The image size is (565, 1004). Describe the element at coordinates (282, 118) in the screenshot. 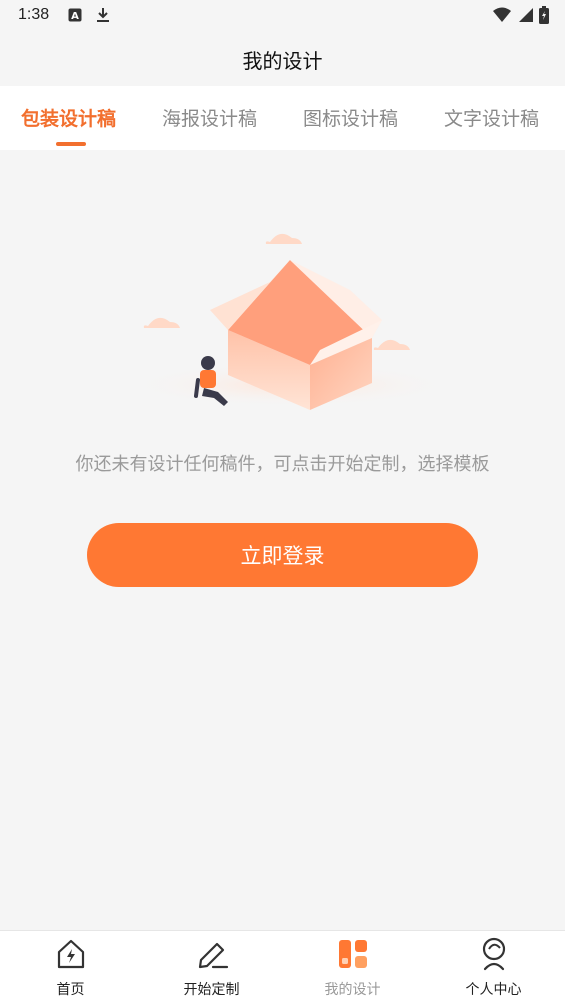

I see `tab-bar: 包装设计稿 海报设计稿 图标设计稿 文字设计稿` at that location.